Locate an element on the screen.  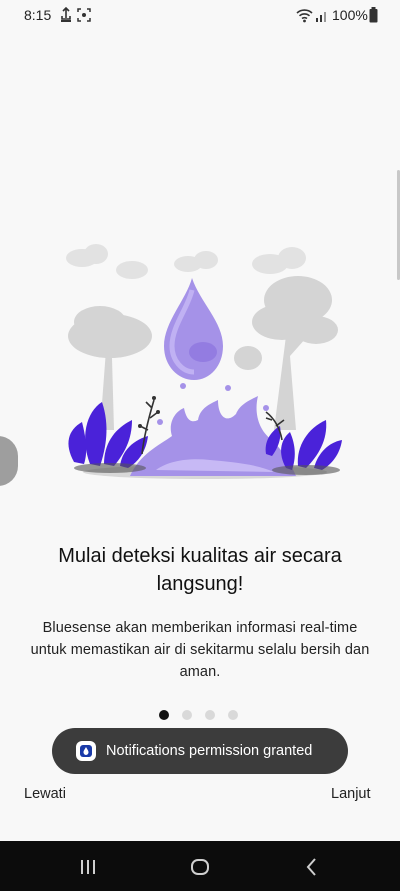
status-time: 8:15 is located at coordinates (38, 15).